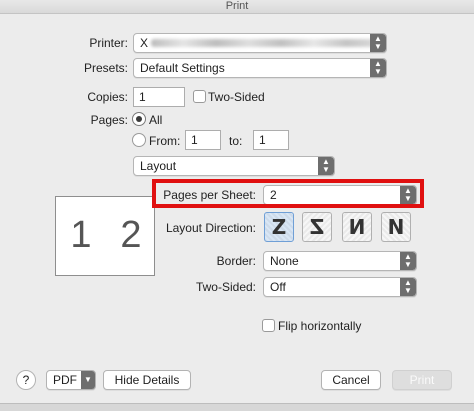 This screenshot has height=411, width=474. I want to click on pdf-button: PDF ▼, so click(71, 380).